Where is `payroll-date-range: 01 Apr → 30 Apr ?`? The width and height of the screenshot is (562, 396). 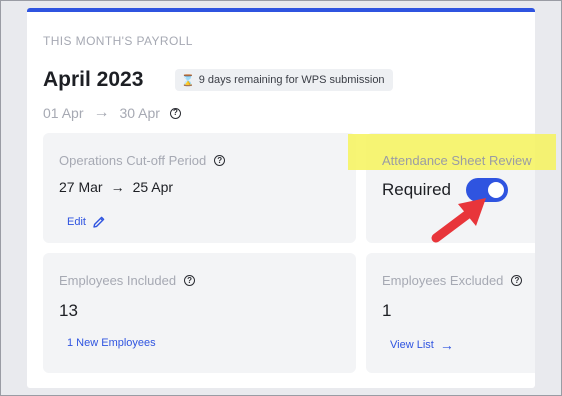
payroll-date-range: 01 Apr → 30 Apr ? is located at coordinates (112, 113).